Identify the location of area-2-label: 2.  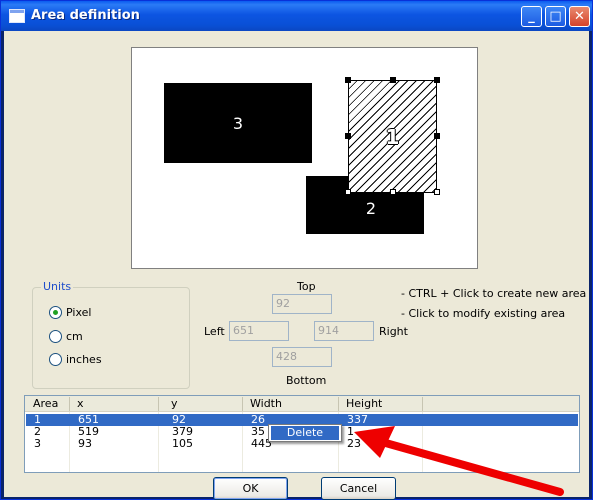
(371, 208).